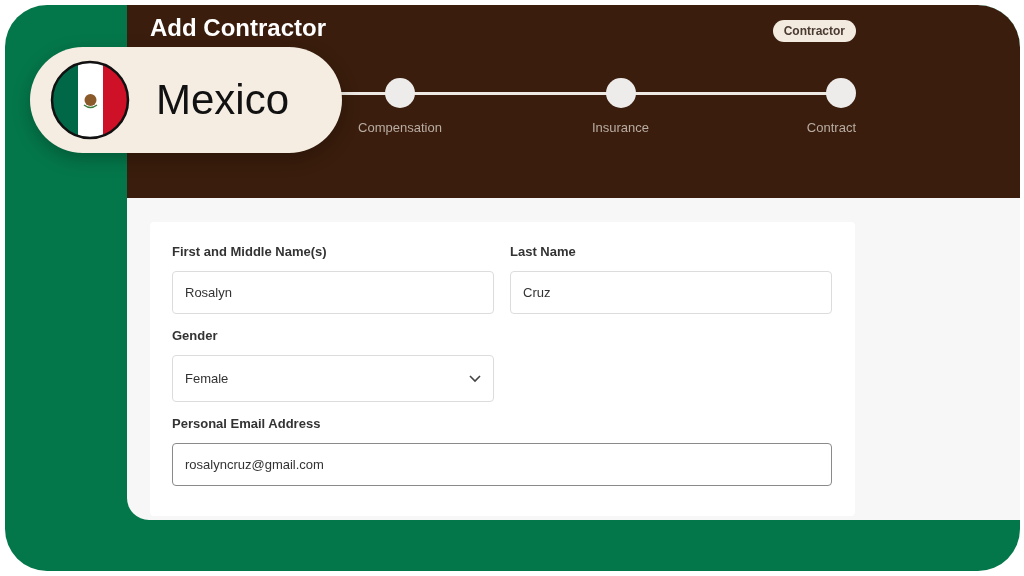  Describe the element at coordinates (671, 292) in the screenshot. I see `input-field: Cruz` at that location.